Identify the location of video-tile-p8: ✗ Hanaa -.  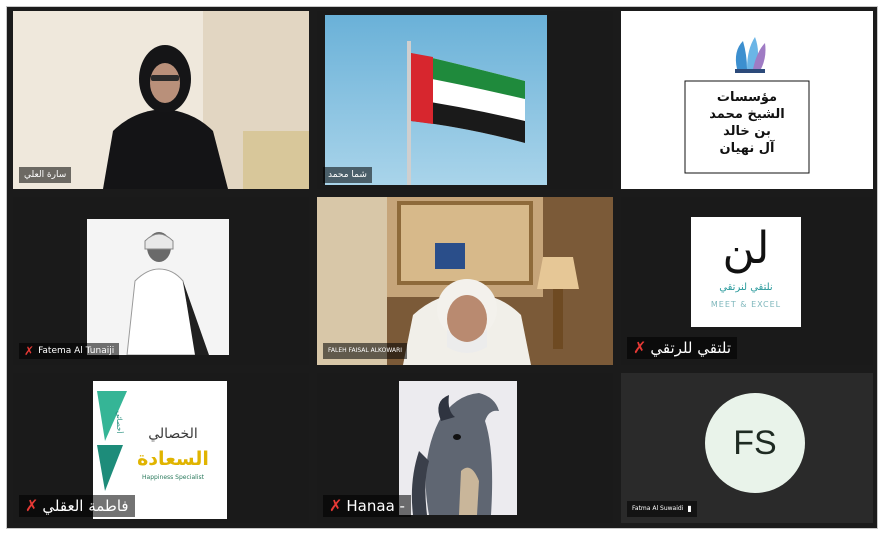
(465, 448).